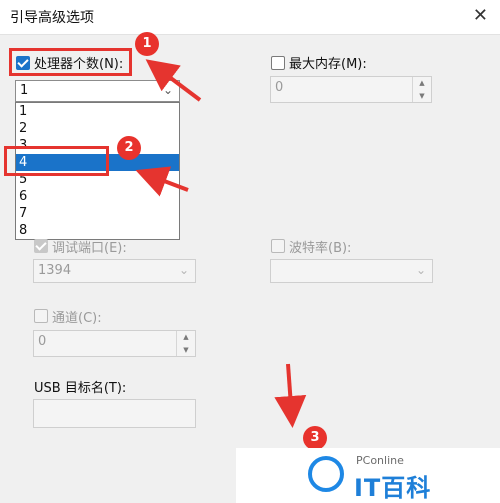 The height and width of the screenshot is (503, 500). I want to click on watermark: PConline IT百科, so click(368, 475).